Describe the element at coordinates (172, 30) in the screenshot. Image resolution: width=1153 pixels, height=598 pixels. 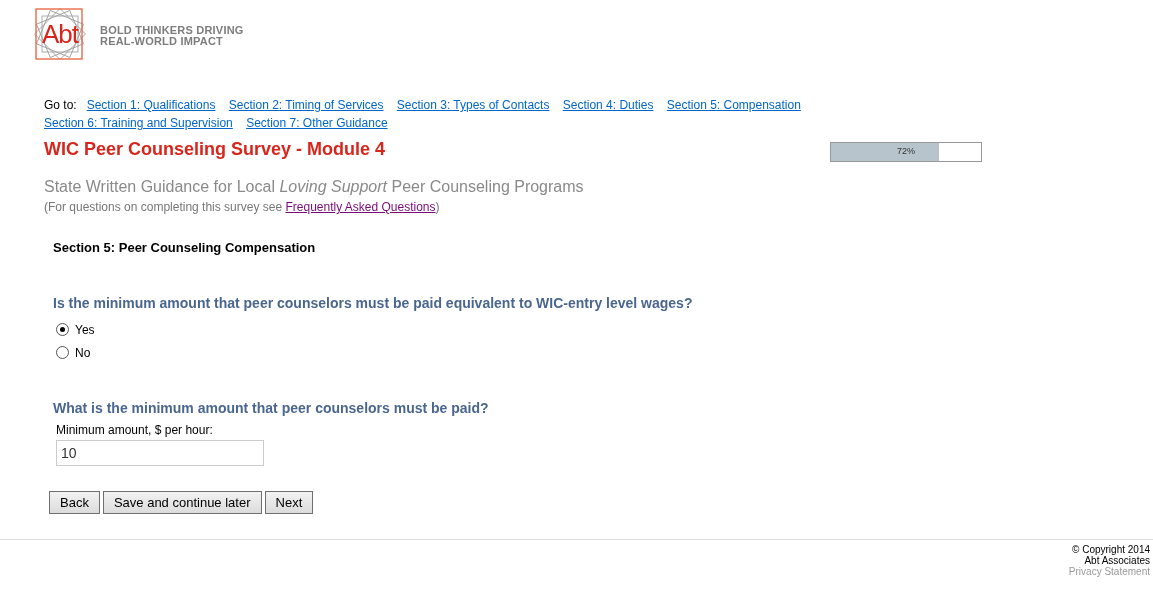
I see `tagline: BOLD THINKERS DRIVING` at that location.